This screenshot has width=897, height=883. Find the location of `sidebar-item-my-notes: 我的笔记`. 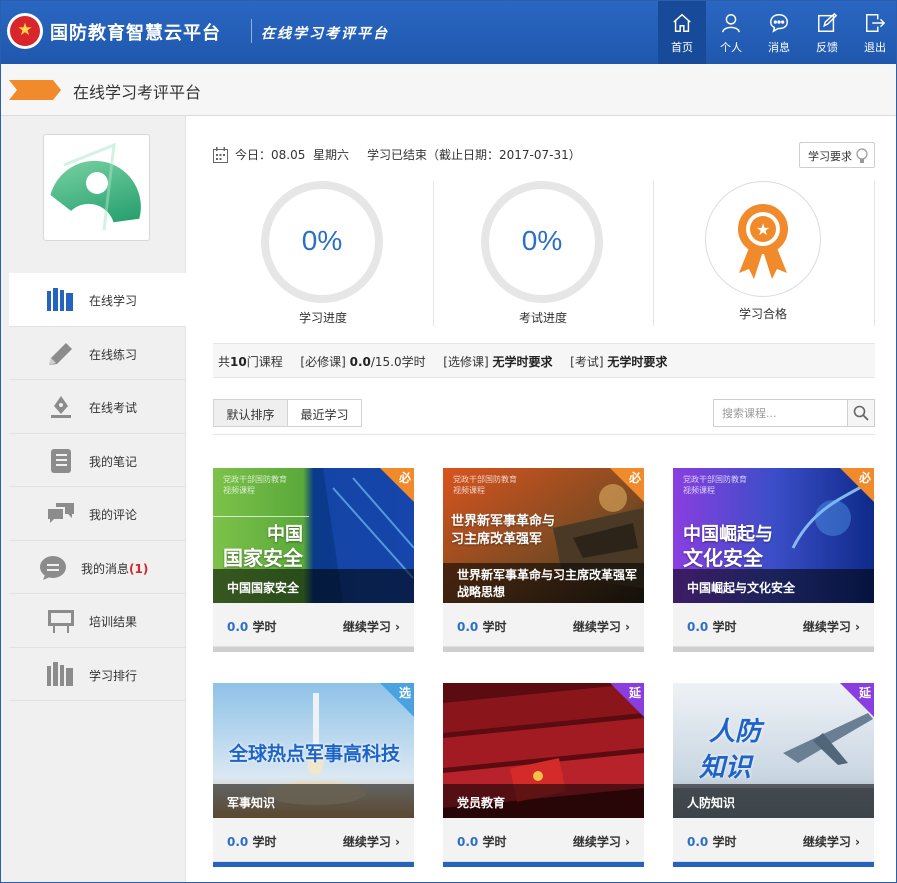

sidebar-item-my-notes: 我的笔记 is located at coordinates (97, 460).